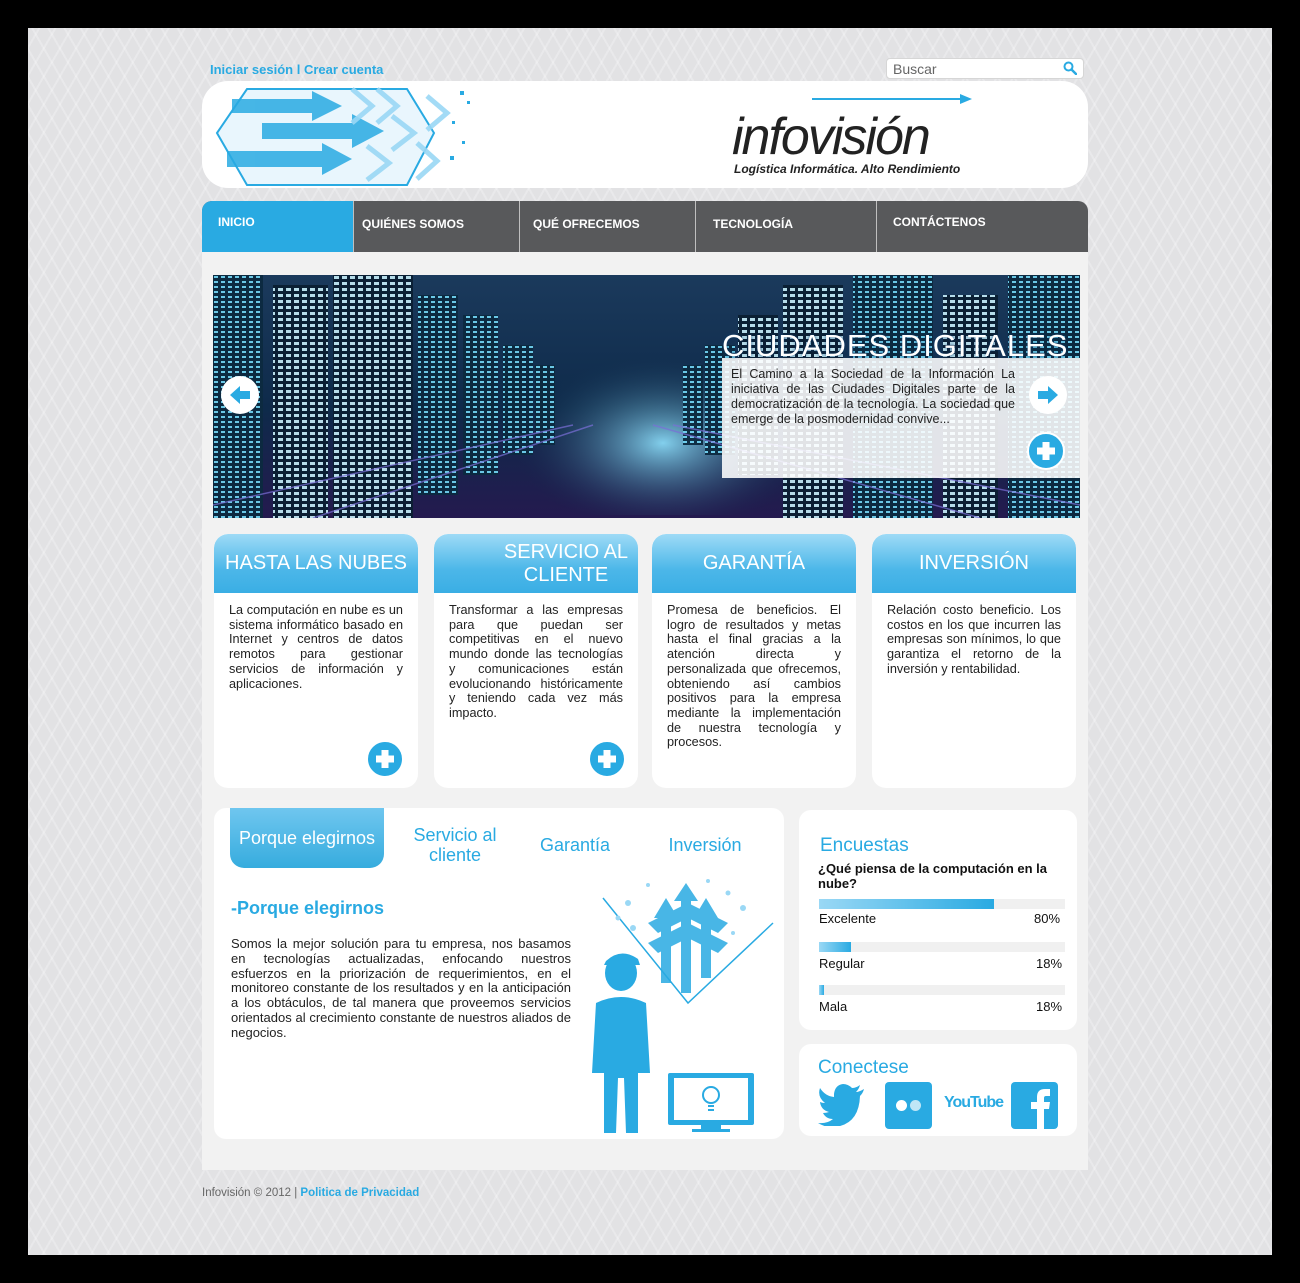  I want to click on flickr-icon, so click(908, 1105).